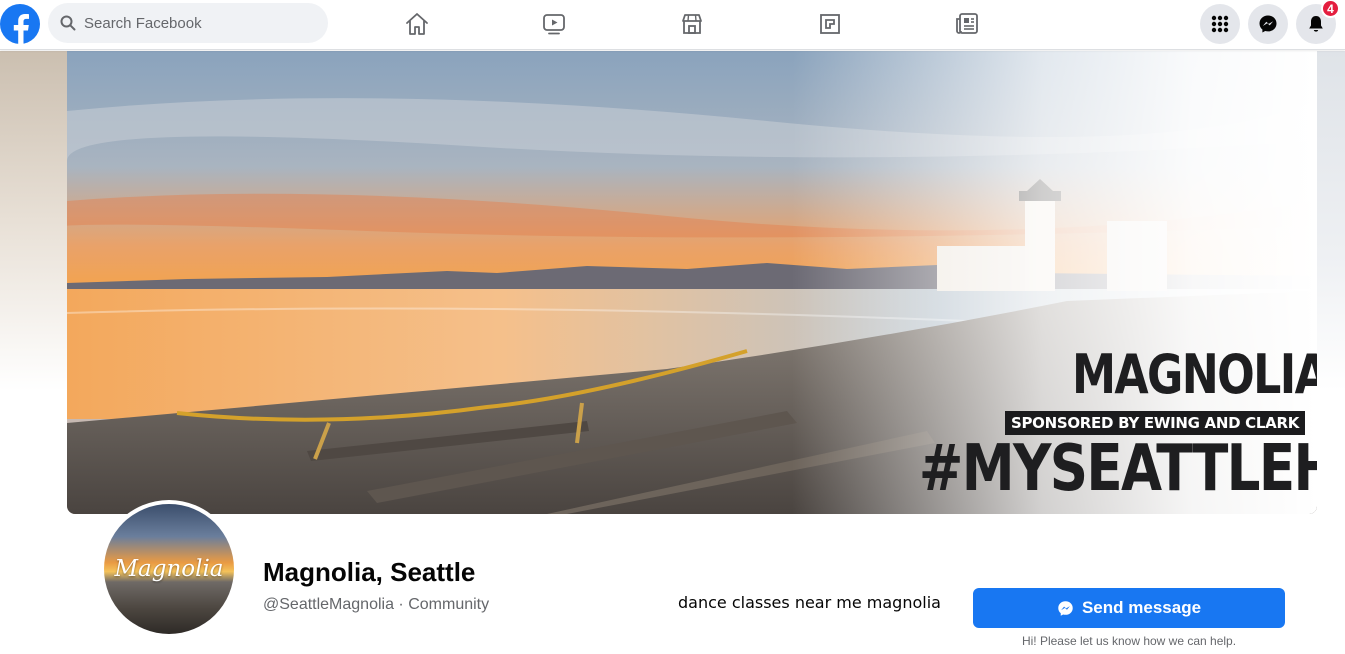  I want to click on avatar-text: Magnolia, so click(169, 569).